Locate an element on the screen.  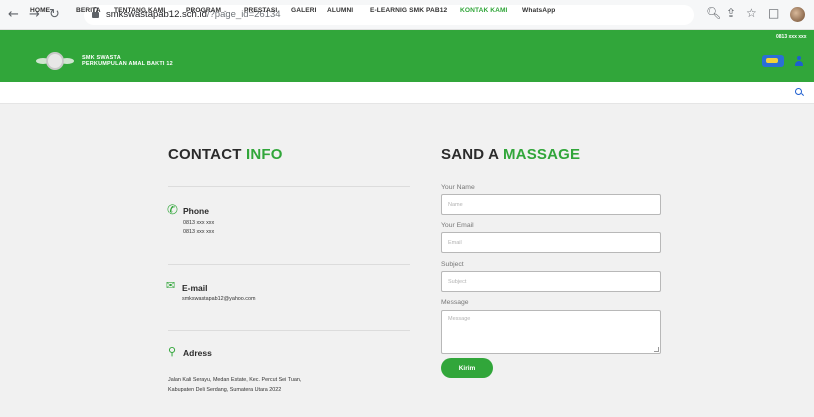
subject-input is located at coordinates (551, 281).